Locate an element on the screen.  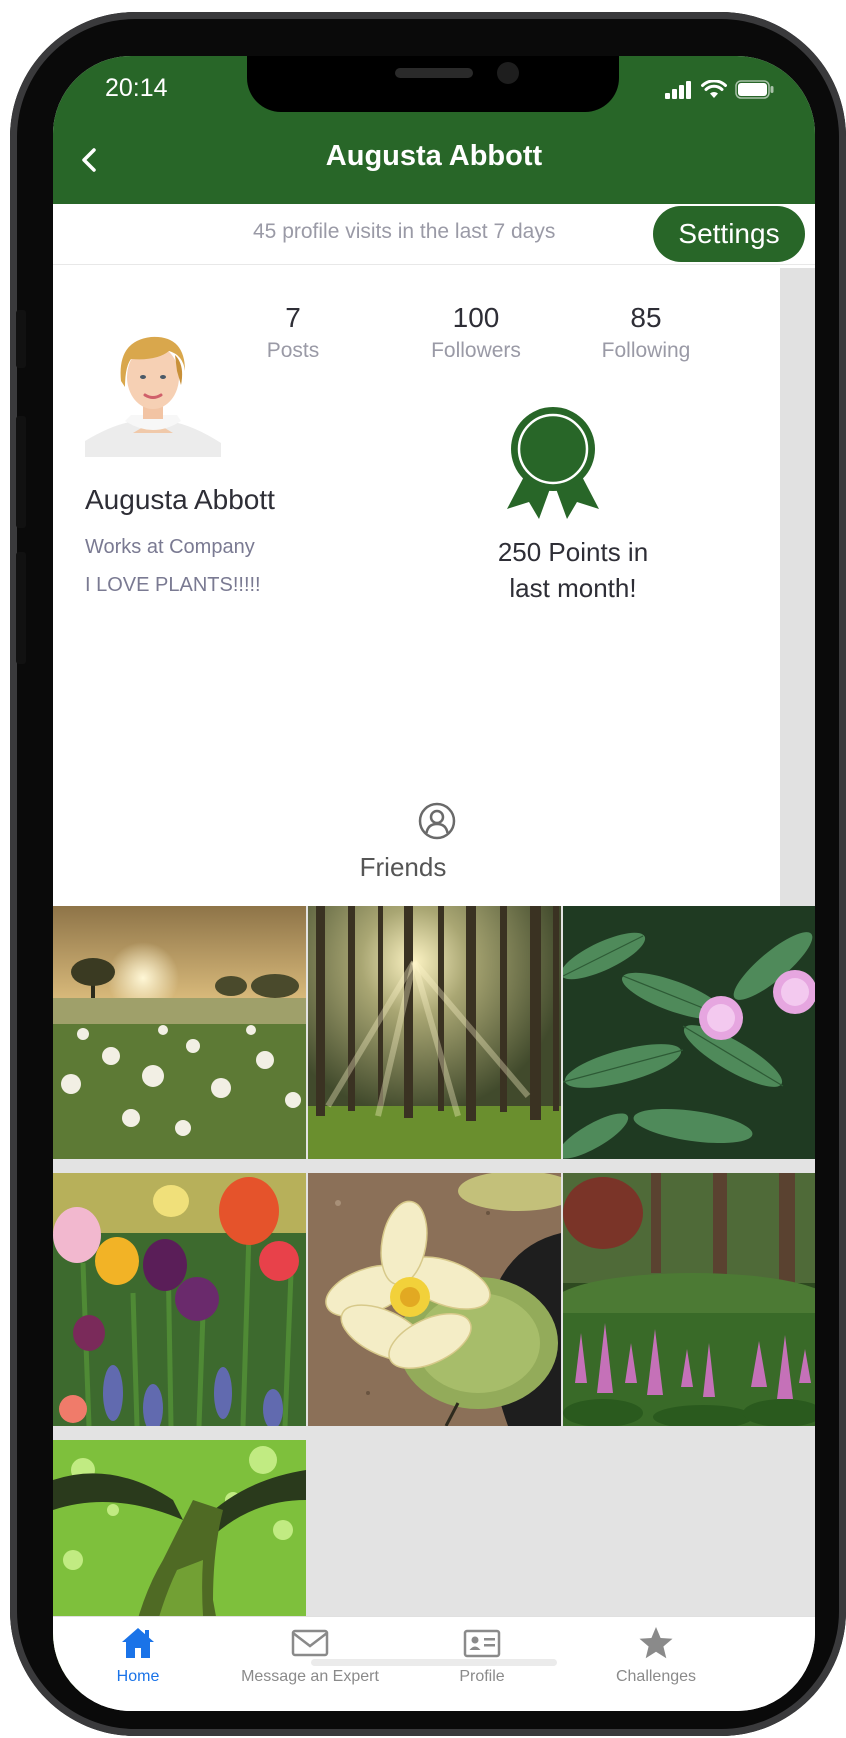
tab-home-label: Home is located at coordinates (138, 1676).